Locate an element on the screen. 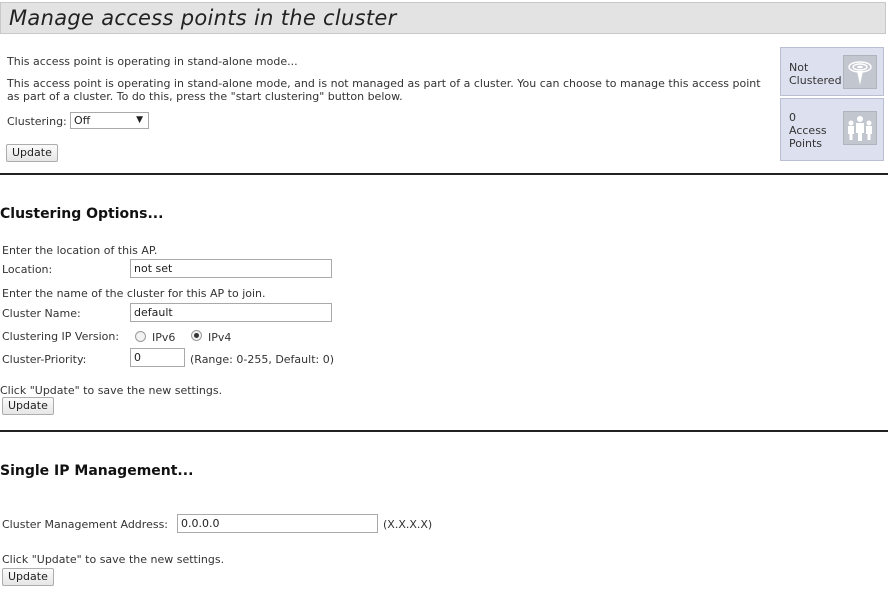 The height and width of the screenshot is (601, 888). single-ip-save-hint: Click "Update" to save the new settings. is located at coordinates (113, 559).